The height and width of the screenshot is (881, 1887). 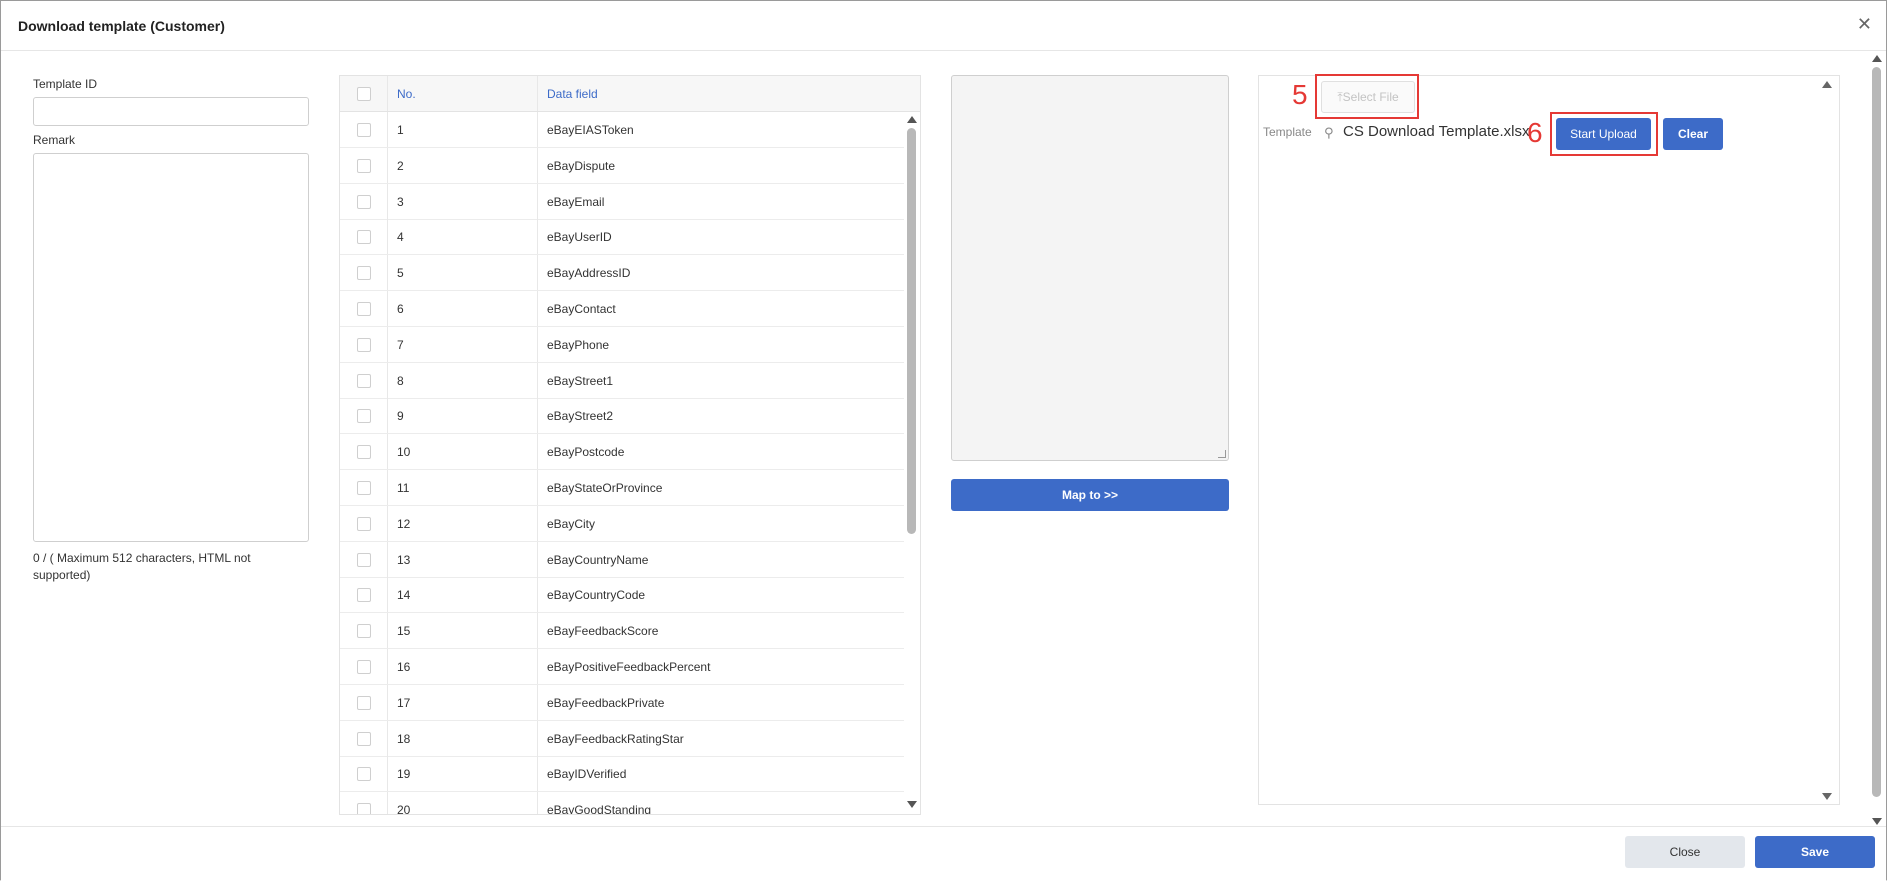 I want to click on header-no: No., so click(x=406, y=94).